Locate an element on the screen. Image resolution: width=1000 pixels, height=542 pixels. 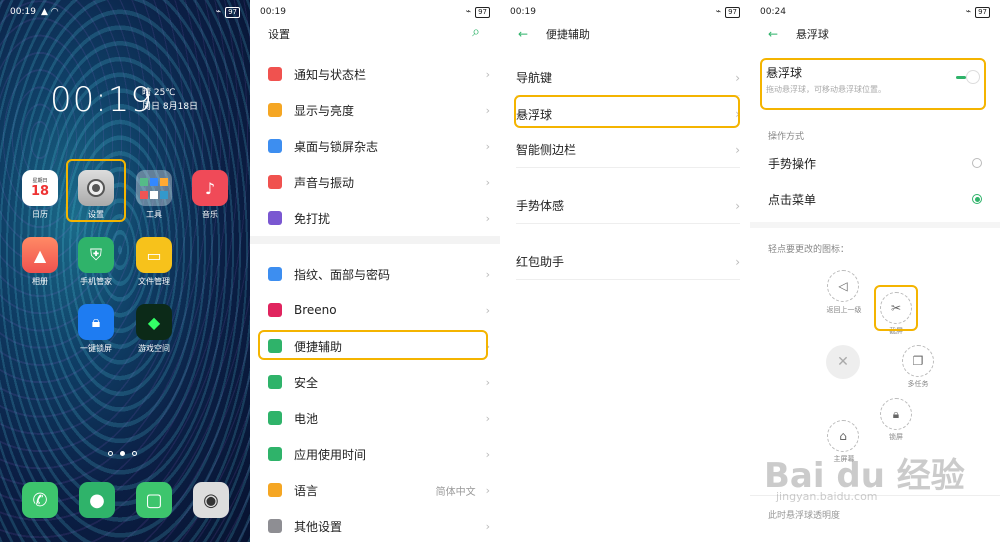
item-label: 手势体感 is located at coordinates (540, 206).